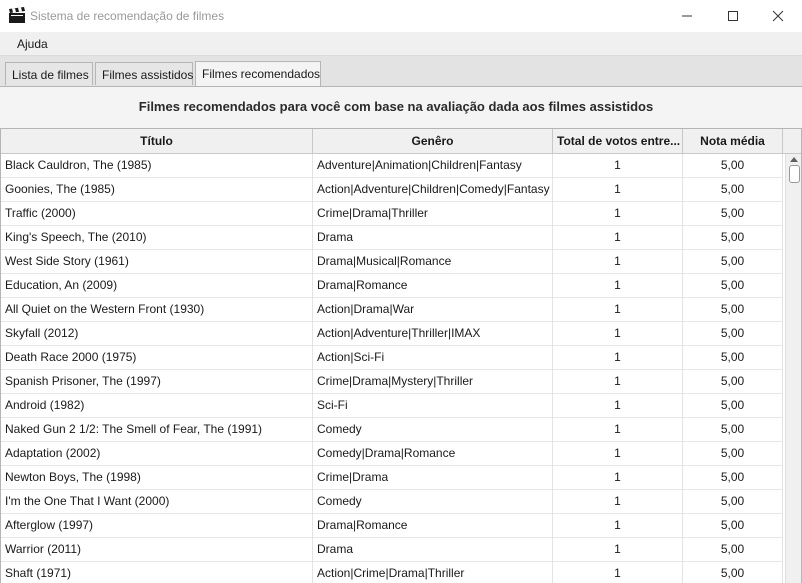 Image resolution: width=802 pixels, height=583 pixels. What do you see at coordinates (433, 572) in the screenshot?
I see `cell-genre: Action|Crime|Drama|Thriller` at bounding box center [433, 572].